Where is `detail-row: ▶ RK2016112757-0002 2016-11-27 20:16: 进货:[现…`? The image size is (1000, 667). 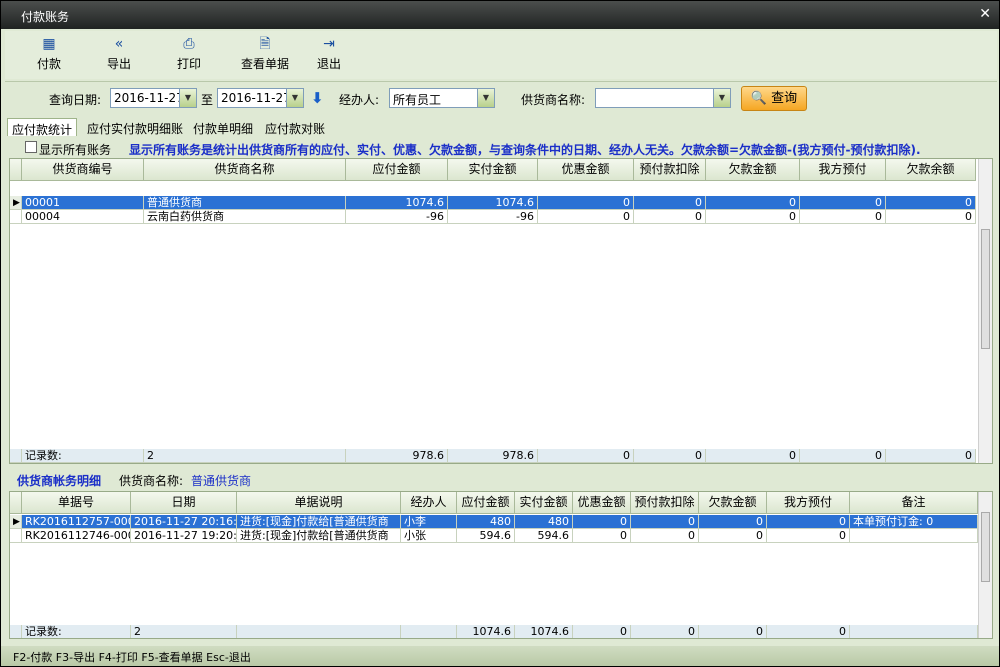 detail-row: ▶ RK2016112757-0002 2016-11-27 20:16: 进货:[现… is located at coordinates (495, 522).